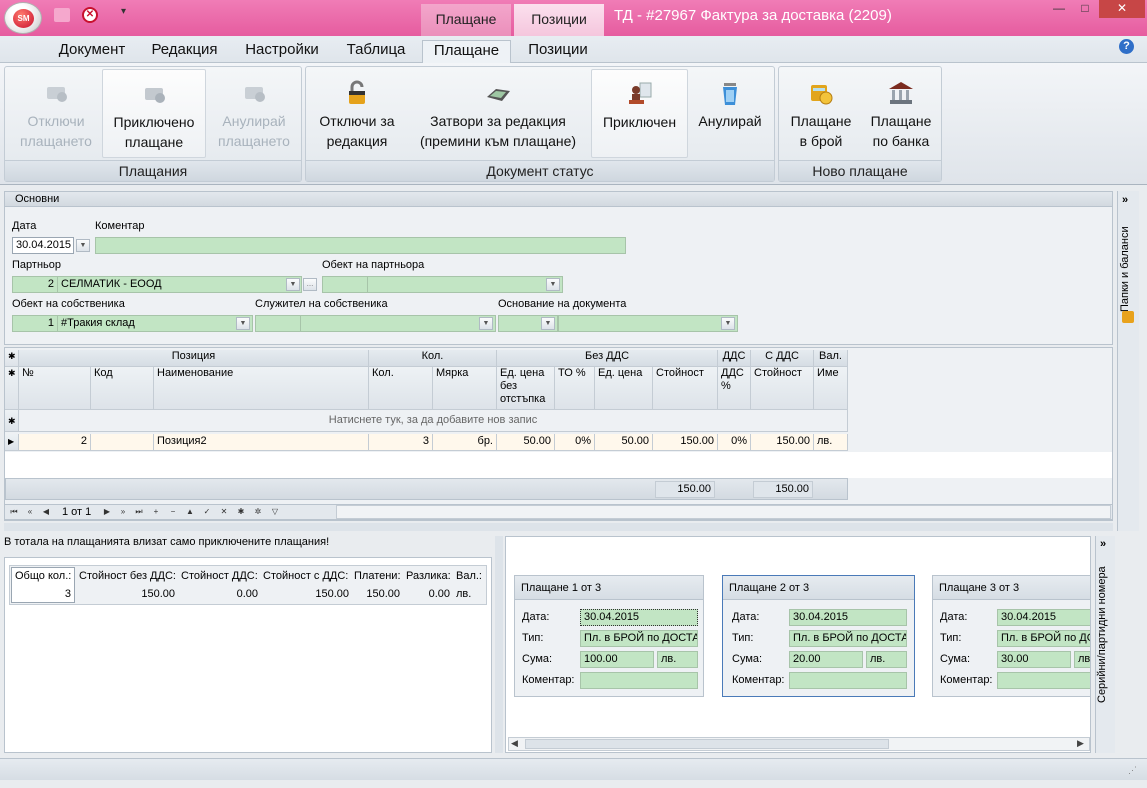 The height and width of the screenshot is (788, 1147). I want to click on comment-input, so click(360, 245).